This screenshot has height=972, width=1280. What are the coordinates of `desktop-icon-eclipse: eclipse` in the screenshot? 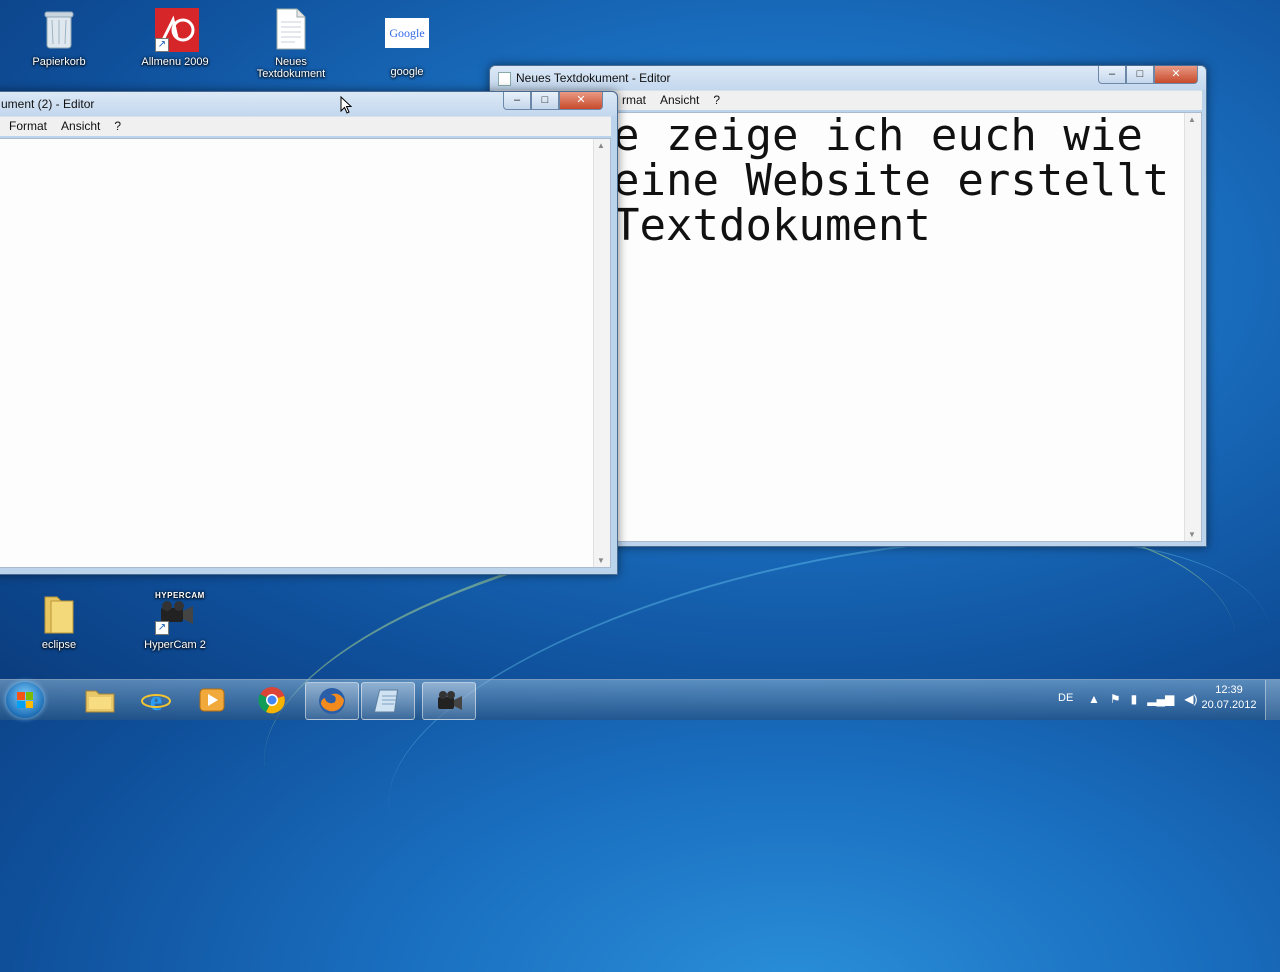 It's located at (59, 621).